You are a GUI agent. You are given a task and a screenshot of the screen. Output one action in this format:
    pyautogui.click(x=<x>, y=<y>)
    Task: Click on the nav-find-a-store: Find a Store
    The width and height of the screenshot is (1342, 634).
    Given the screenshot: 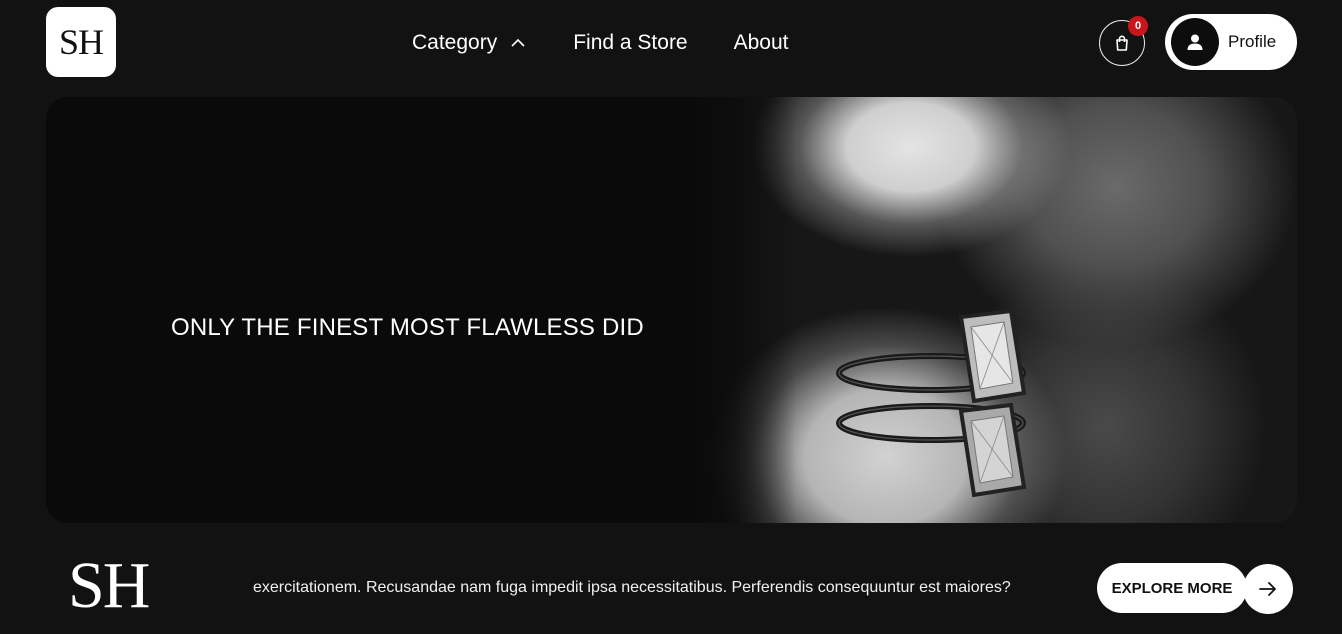 What is the action you would take?
    pyautogui.click(x=630, y=43)
    